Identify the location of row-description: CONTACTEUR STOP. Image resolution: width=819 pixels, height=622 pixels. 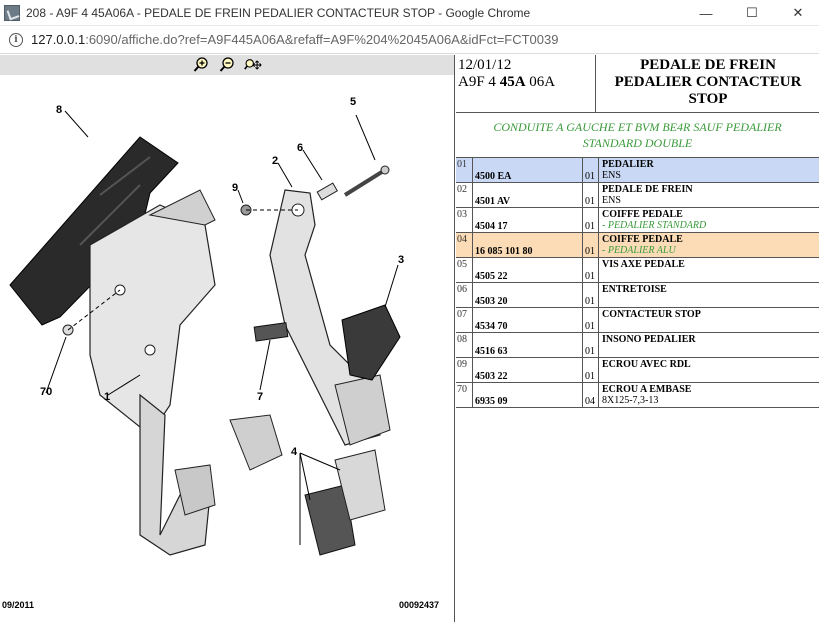
(709, 320).